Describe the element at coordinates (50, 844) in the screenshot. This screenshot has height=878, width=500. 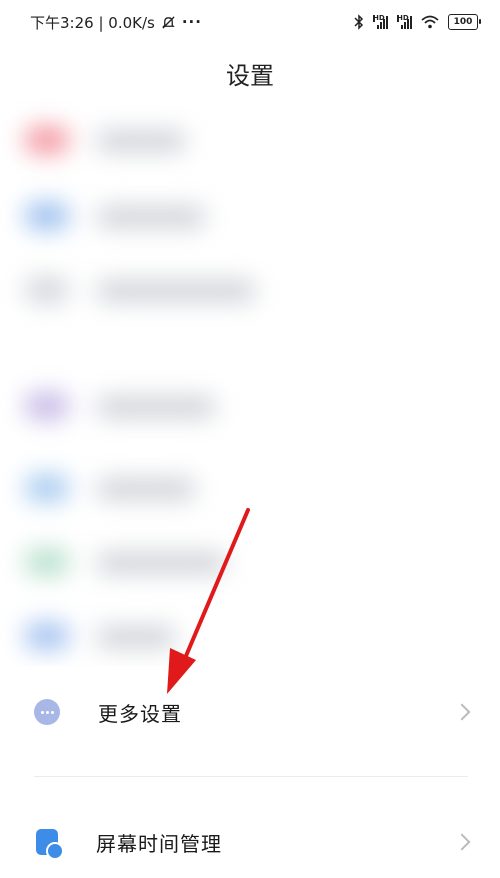
I see `screen-time-icon` at that location.